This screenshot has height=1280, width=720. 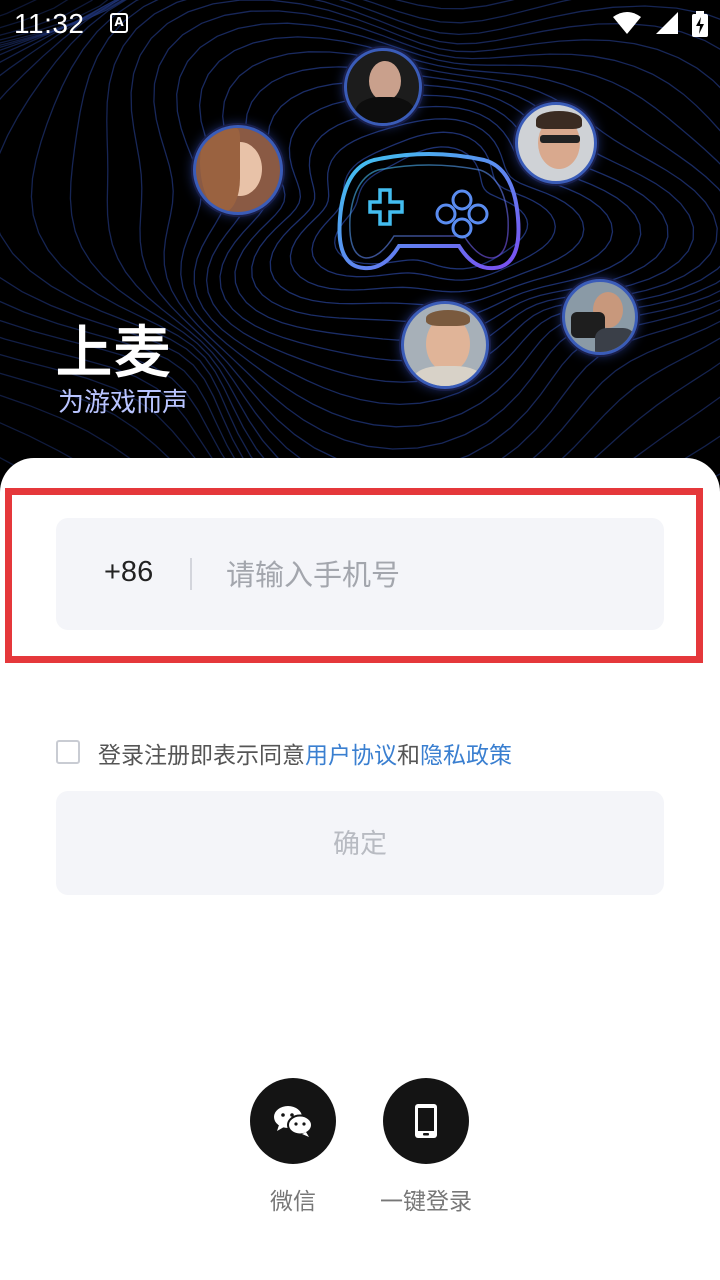 I want to click on wifi-icon, so click(x=626, y=23).